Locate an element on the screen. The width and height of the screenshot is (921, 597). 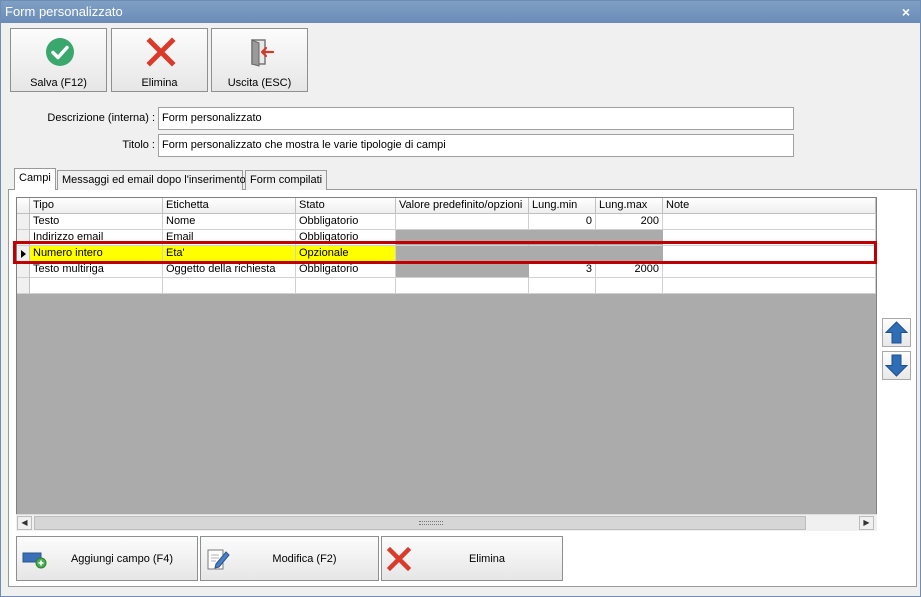
table-row: Indirizzo email Email Obbligatorio is located at coordinates (446, 238).